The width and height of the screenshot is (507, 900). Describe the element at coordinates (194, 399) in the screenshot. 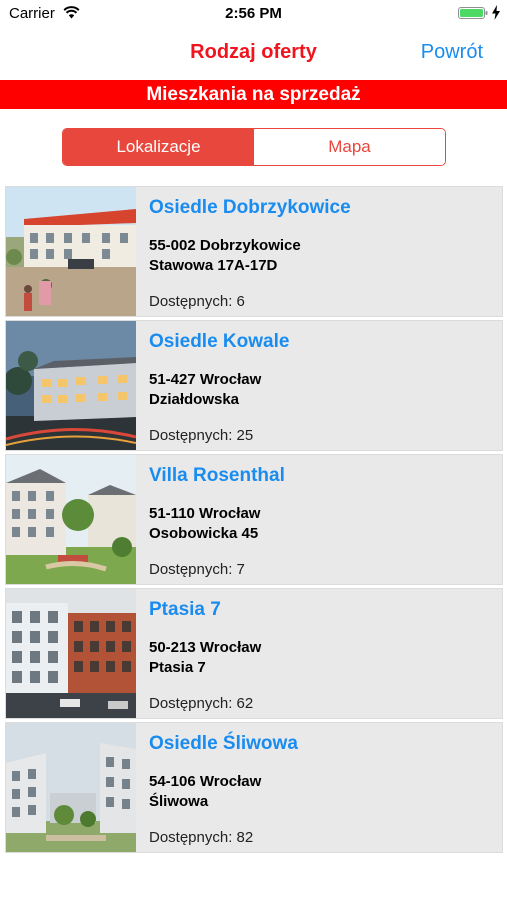

I see `listing-address-line2: Działdowska` at that location.